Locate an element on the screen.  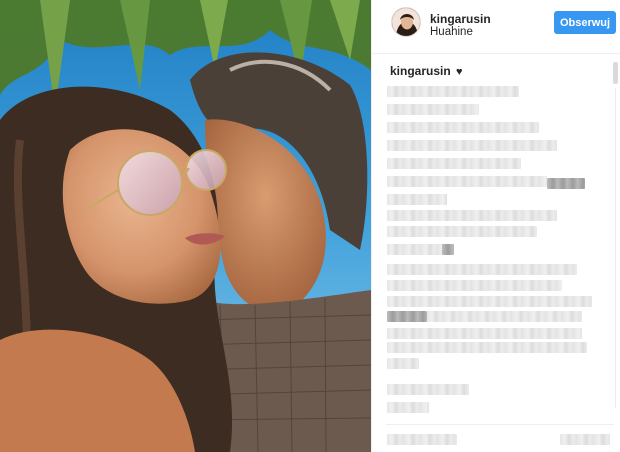
heart-icon: ♥ is located at coordinates (459, 72).